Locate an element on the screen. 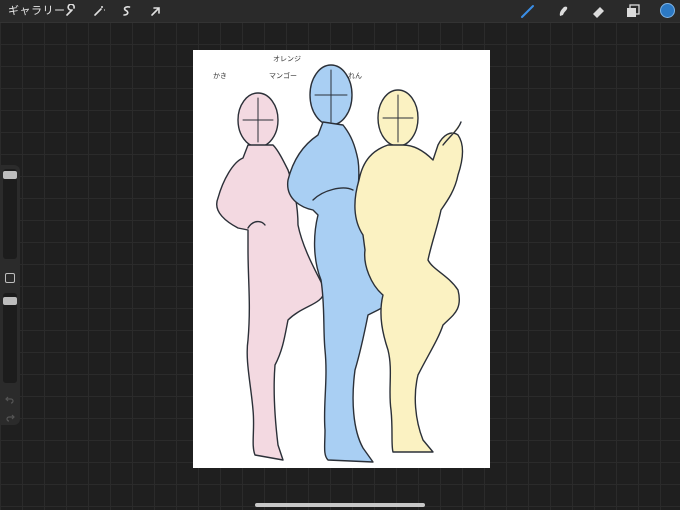 Image resolution: width=680 pixels, height=510 pixels. eraser-icon is located at coordinates (599, 11).